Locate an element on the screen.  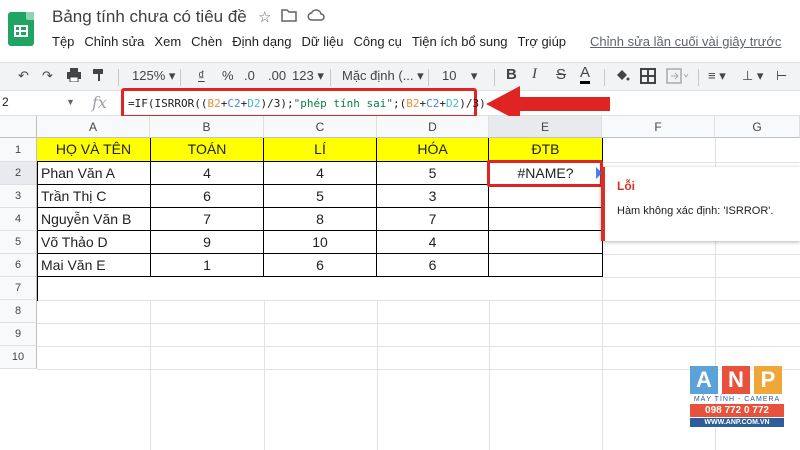
logo-subtitle: MÁY TÍNH - CAMERA is located at coordinates (737, 399).